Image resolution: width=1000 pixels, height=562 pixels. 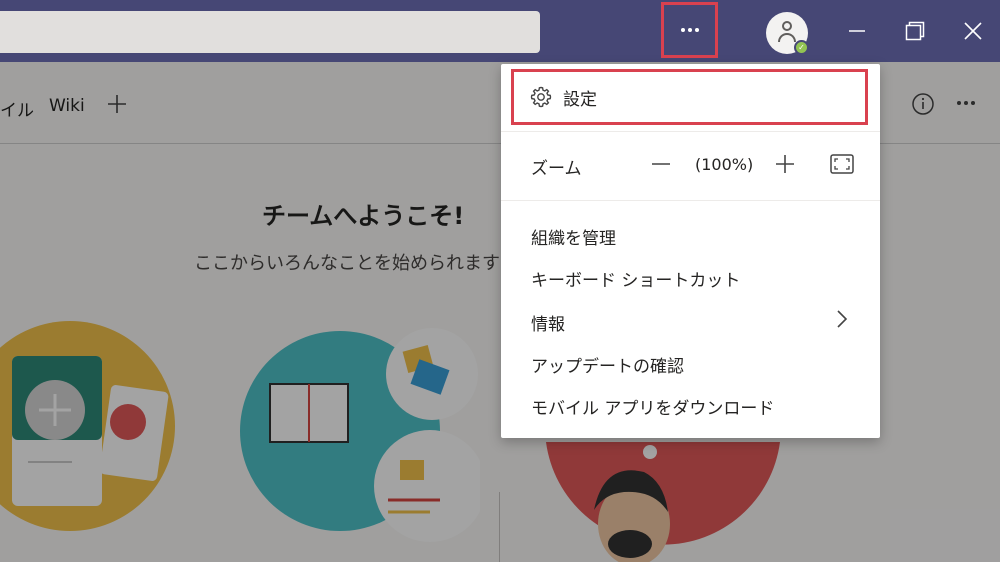 I want to click on zoom-out-button, so click(x=661, y=164).